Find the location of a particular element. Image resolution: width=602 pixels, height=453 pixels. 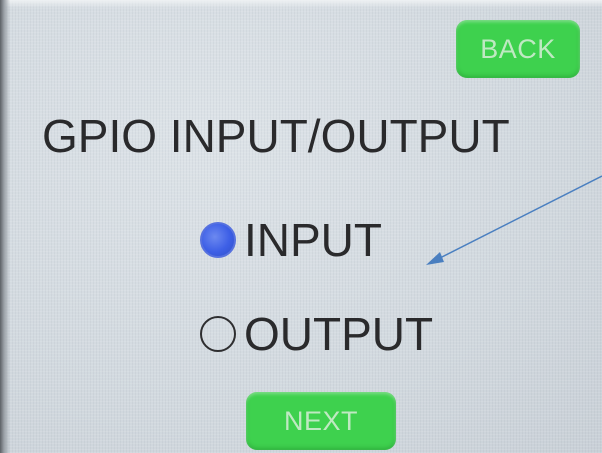

radio-option-output: OUTPUT is located at coordinates (316, 334).